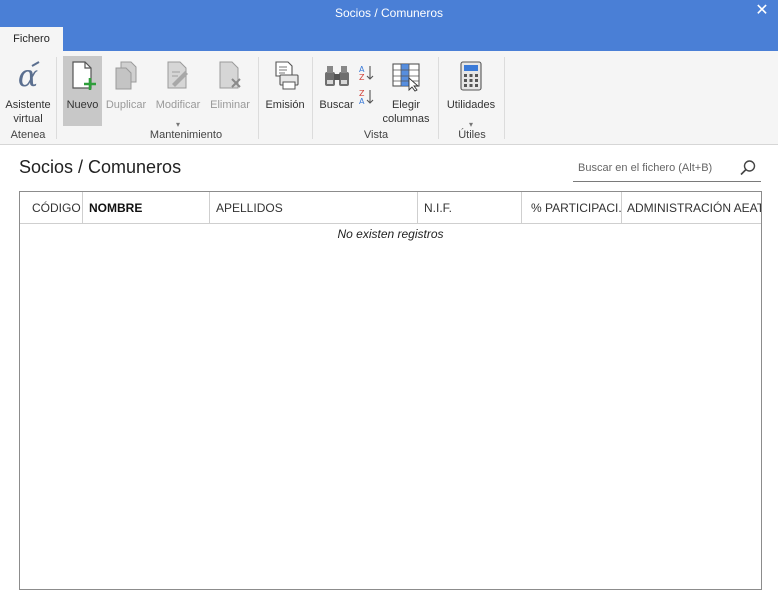  What do you see at coordinates (287, 75) in the screenshot?
I see `print-icon` at bounding box center [287, 75].